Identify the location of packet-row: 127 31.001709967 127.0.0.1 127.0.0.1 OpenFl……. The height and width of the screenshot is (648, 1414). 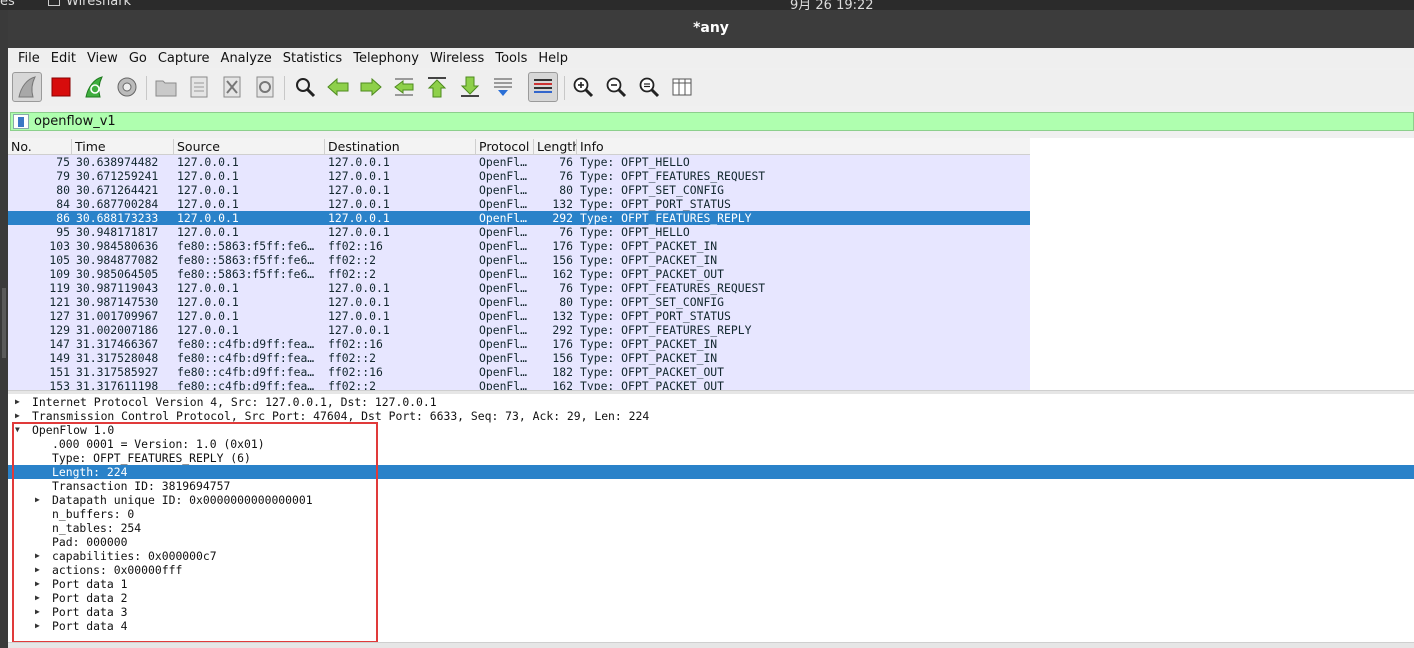
(519, 316).